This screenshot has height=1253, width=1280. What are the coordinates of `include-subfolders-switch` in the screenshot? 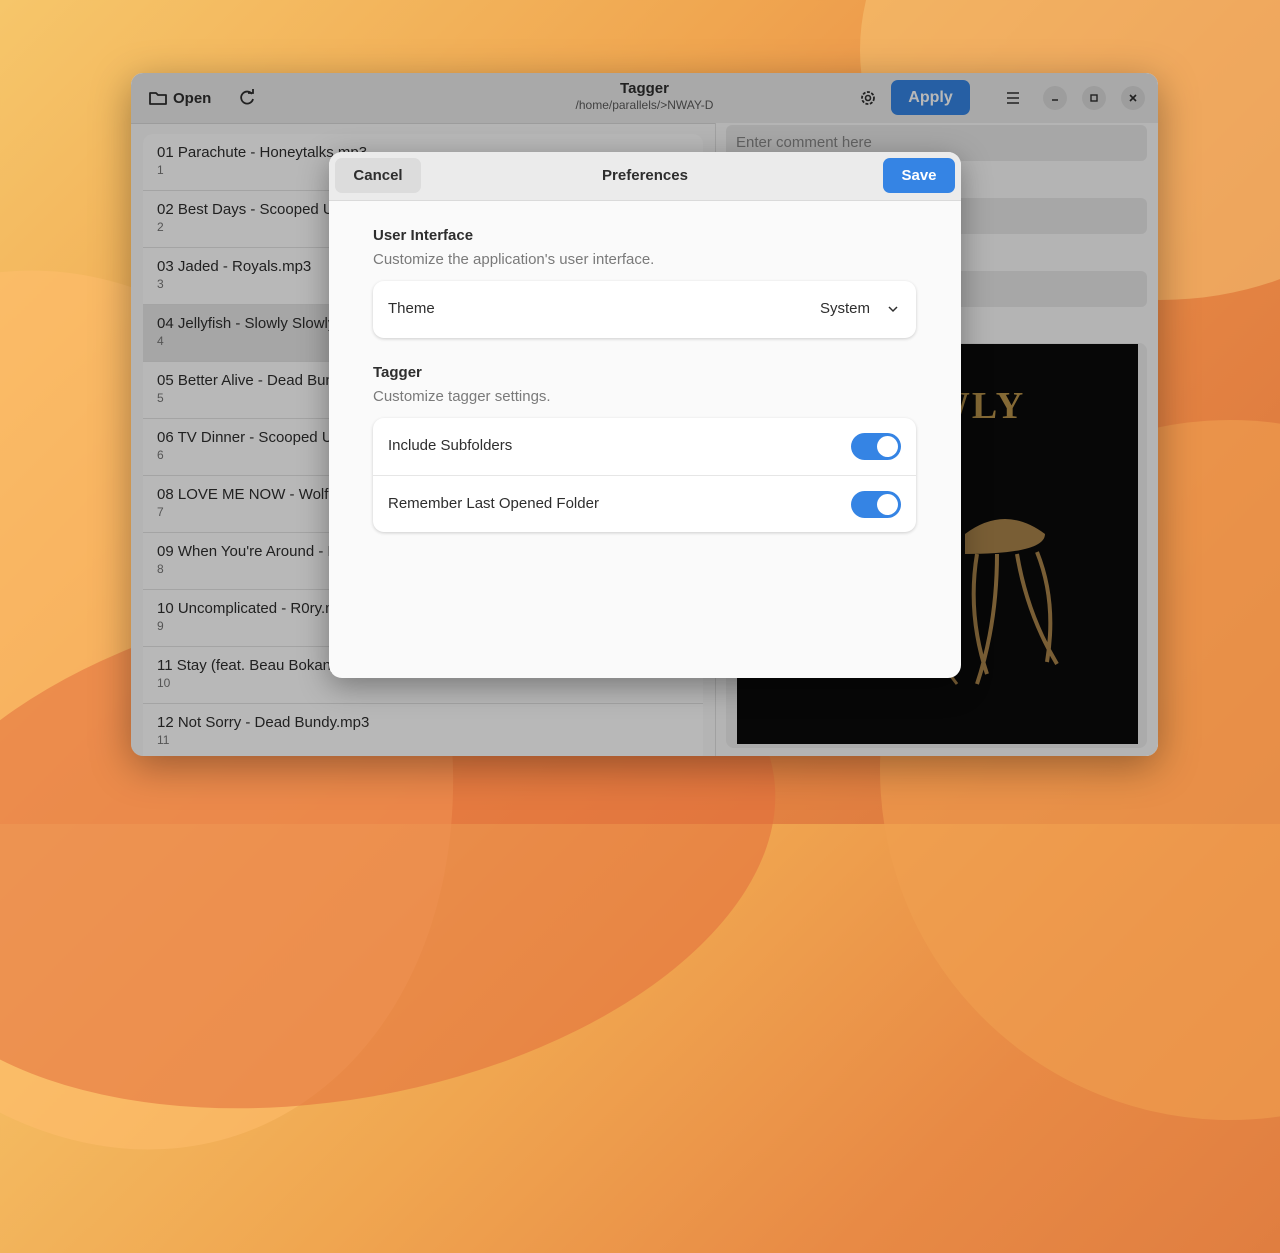 It's located at (876, 446).